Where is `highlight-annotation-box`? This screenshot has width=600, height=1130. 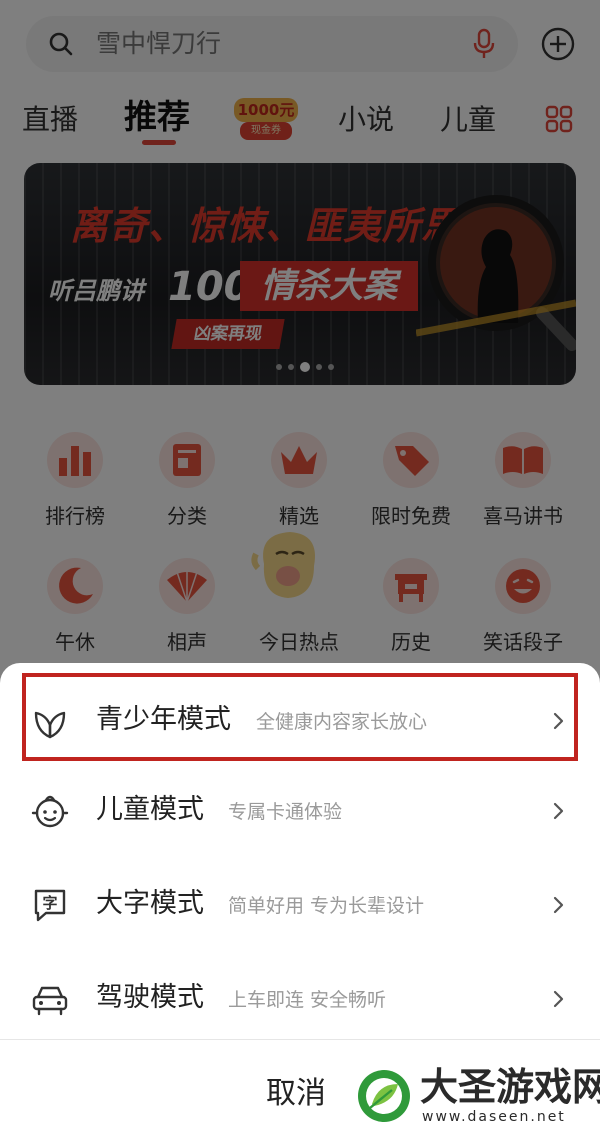
highlight-annotation-box is located at coordinates (300, 717).